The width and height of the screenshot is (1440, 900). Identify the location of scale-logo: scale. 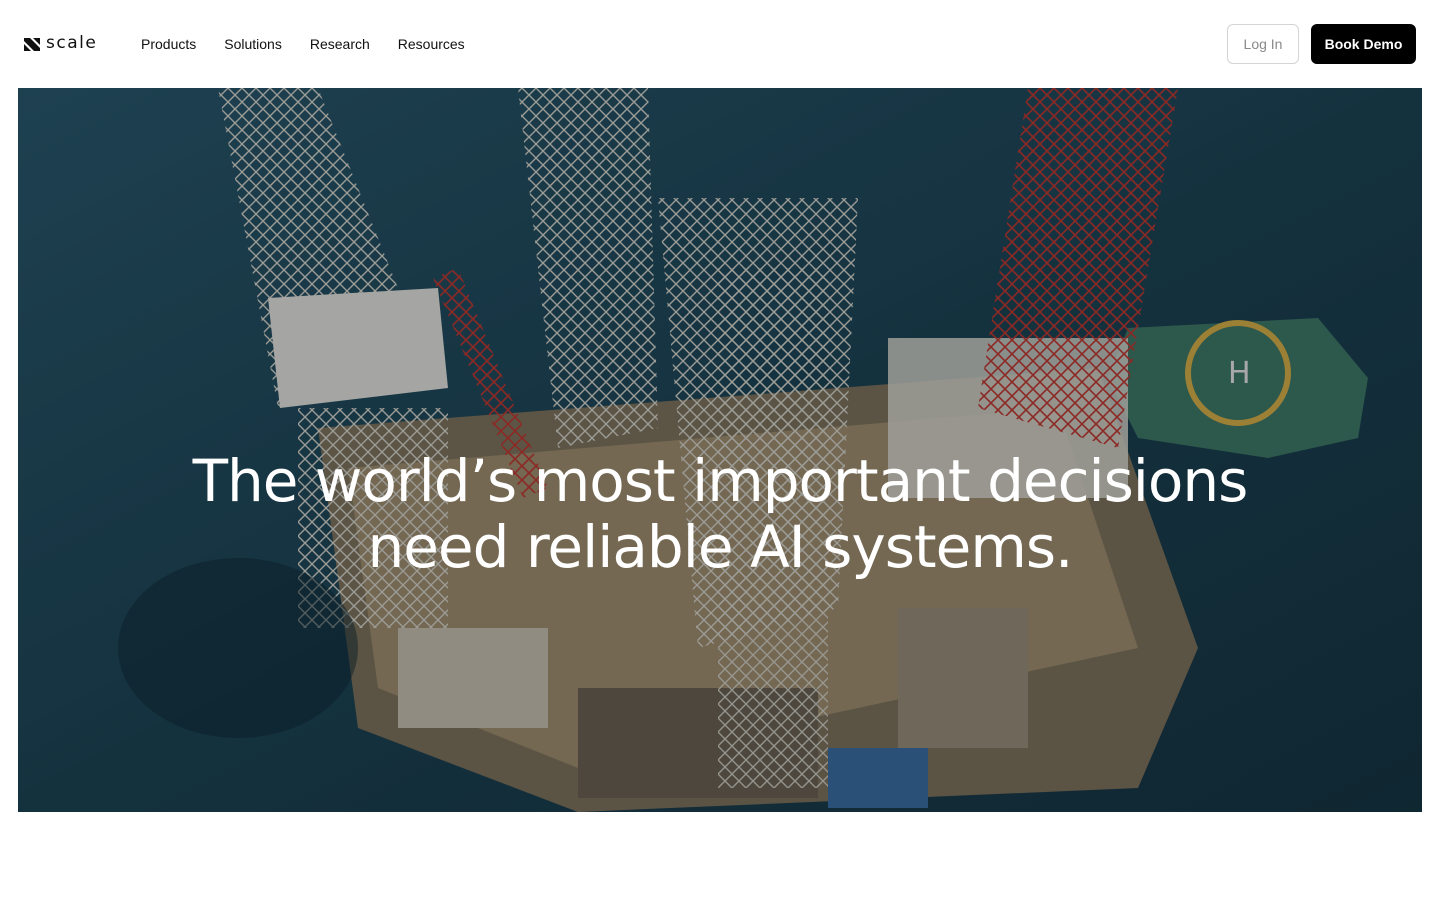
(60, 43).